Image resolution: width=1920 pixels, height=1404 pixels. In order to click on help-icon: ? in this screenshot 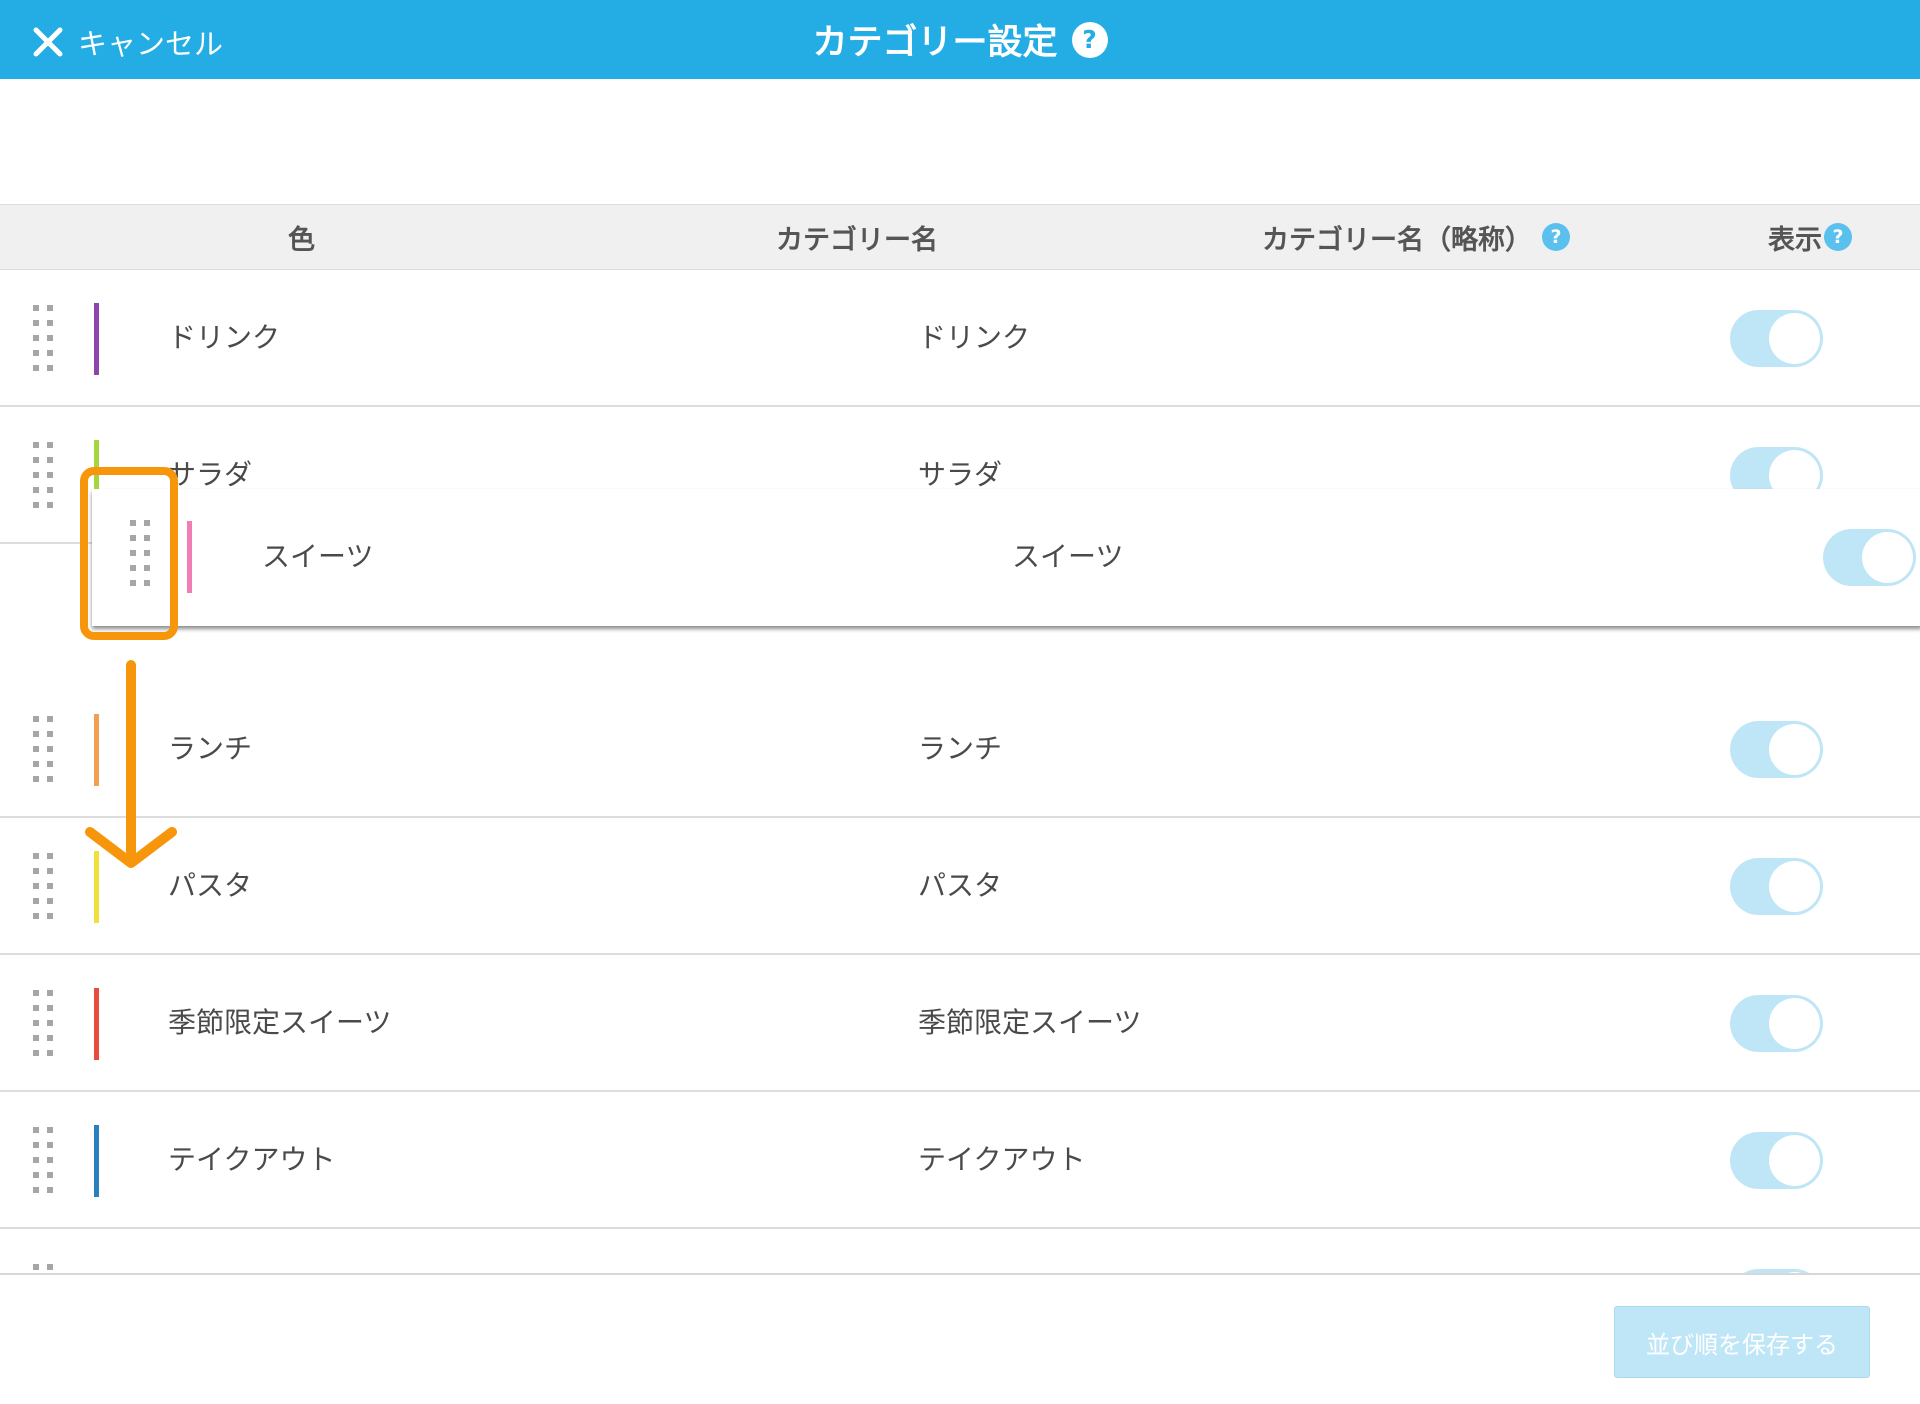, I will do `click(1089, 39)`.